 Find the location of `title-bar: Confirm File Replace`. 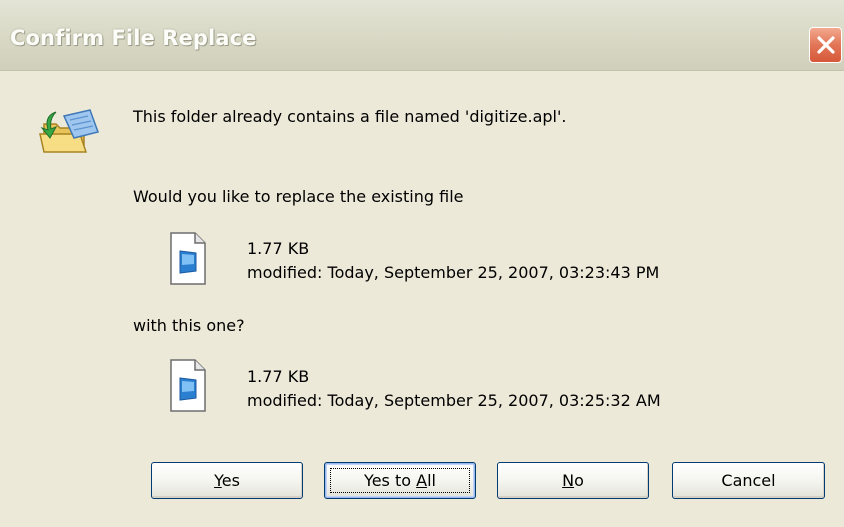

title-bar: Confirm File Replace is located at coordinates (422, 35).